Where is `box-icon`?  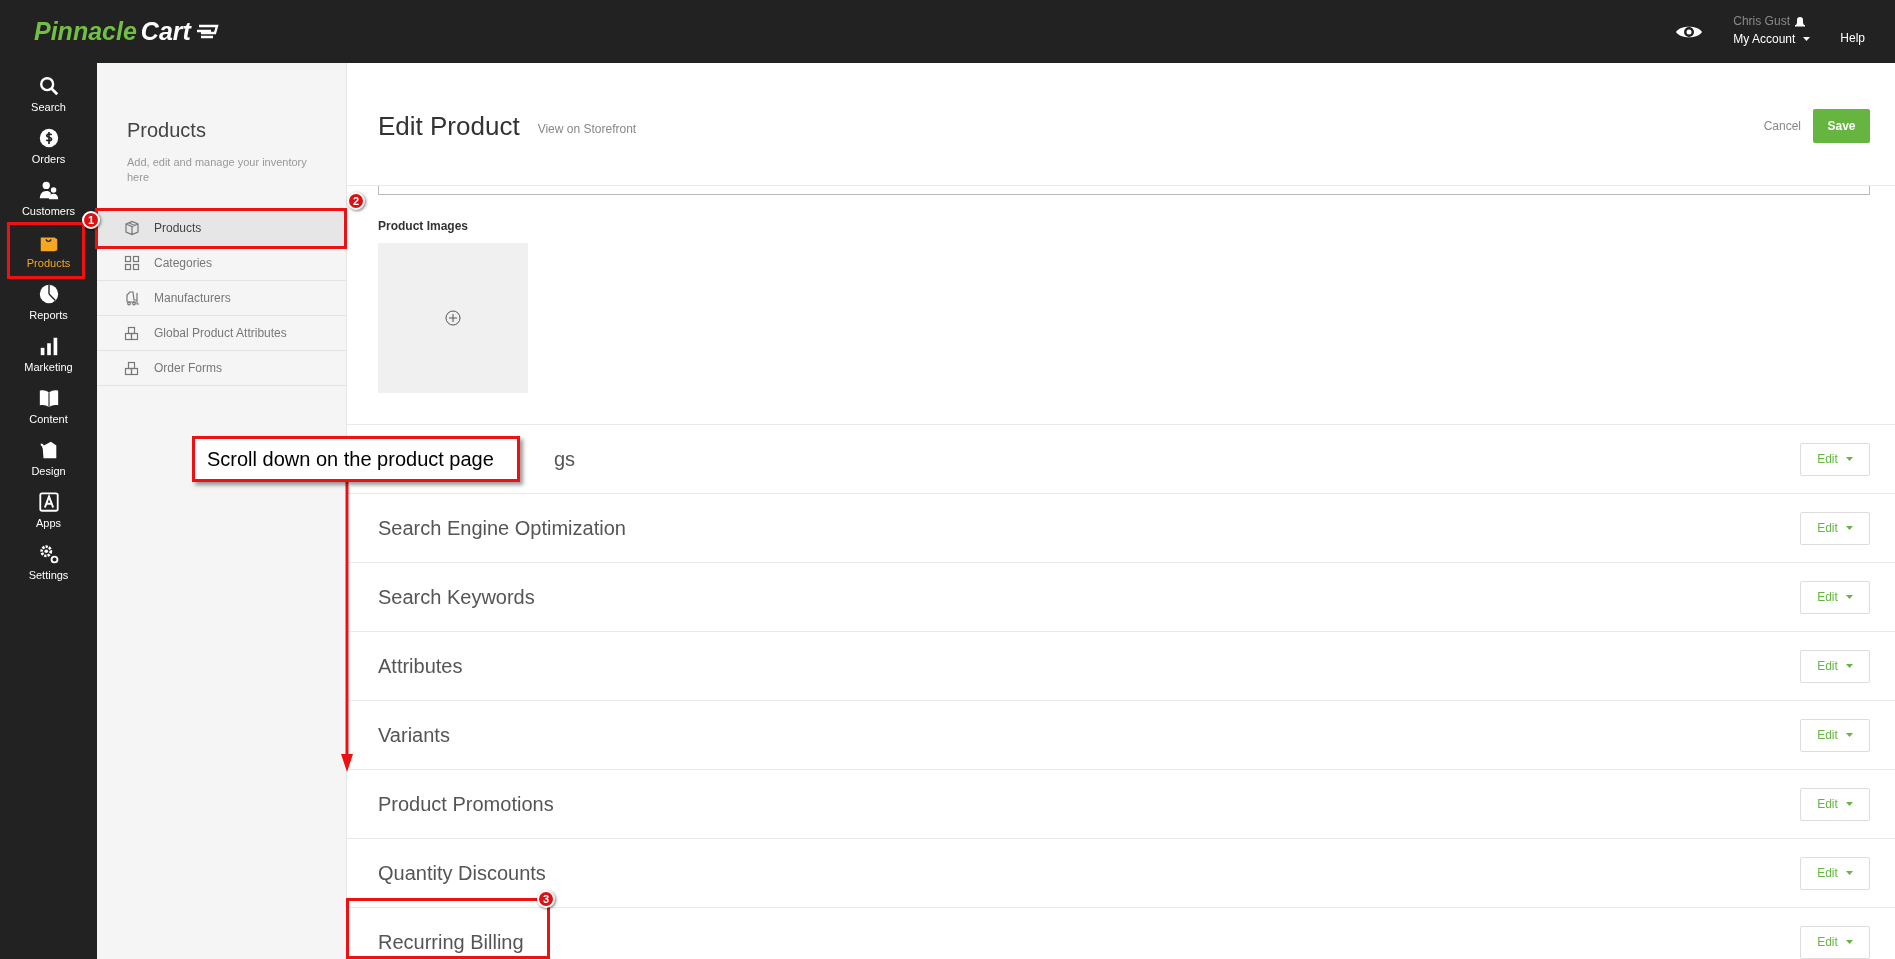
box-icon is located at coordinates (132, 228).